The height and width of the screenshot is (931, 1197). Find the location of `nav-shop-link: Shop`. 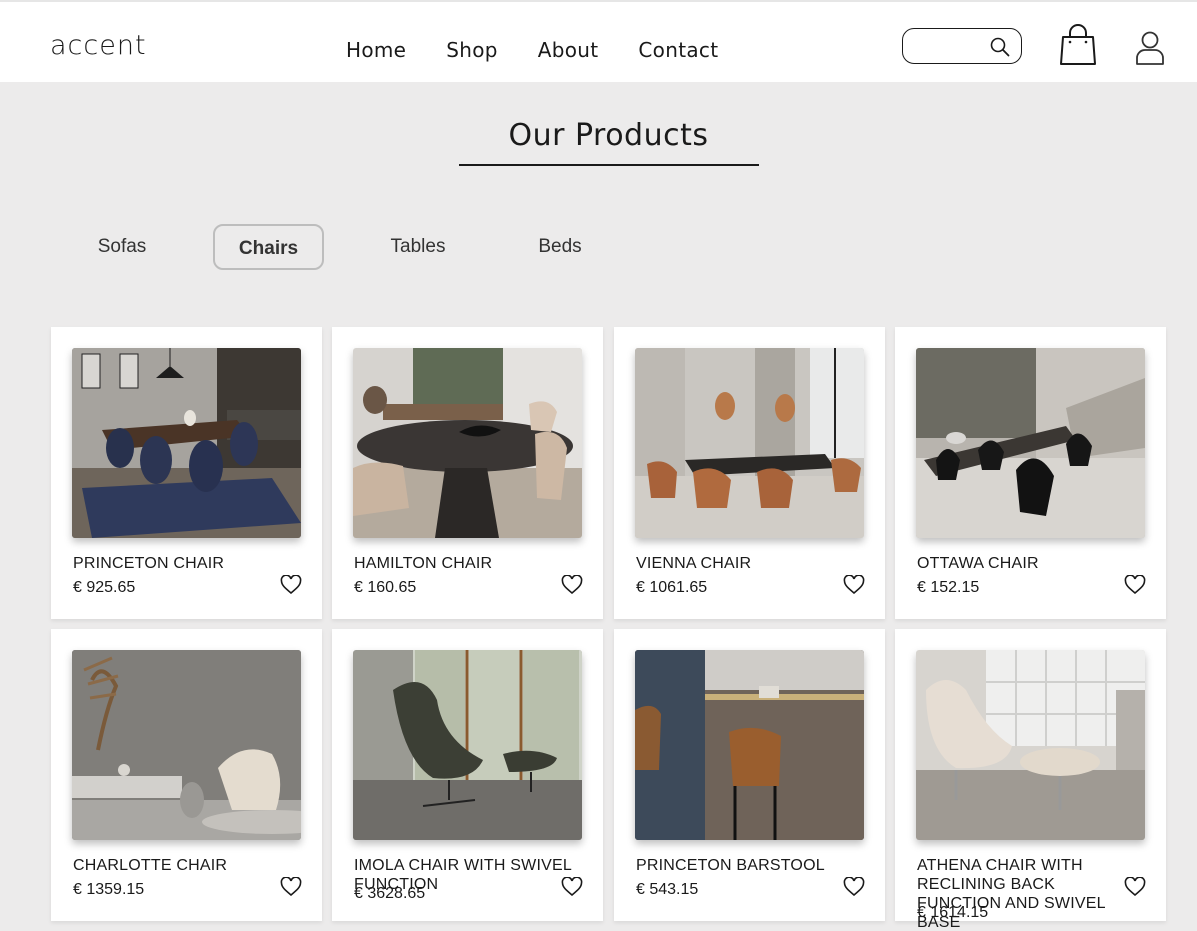

nav-shop-link: Shop is located at coordinates (472, 50).